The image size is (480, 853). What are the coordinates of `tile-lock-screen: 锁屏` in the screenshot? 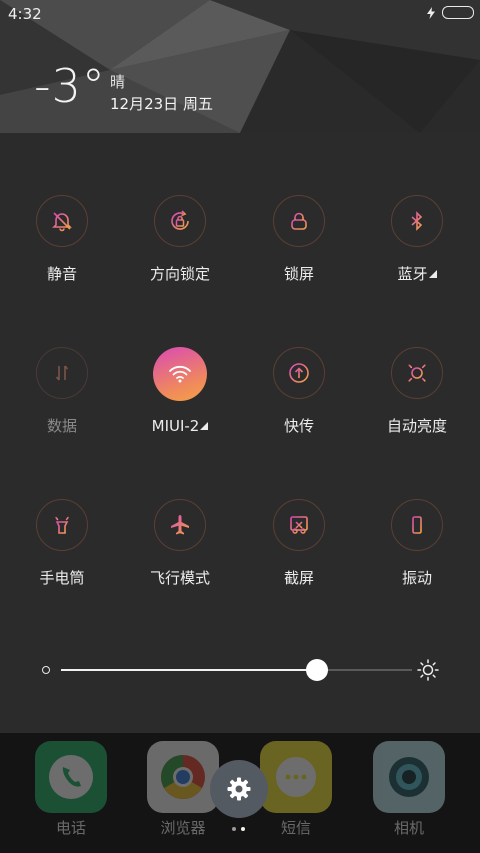 It's located at (299, 239).